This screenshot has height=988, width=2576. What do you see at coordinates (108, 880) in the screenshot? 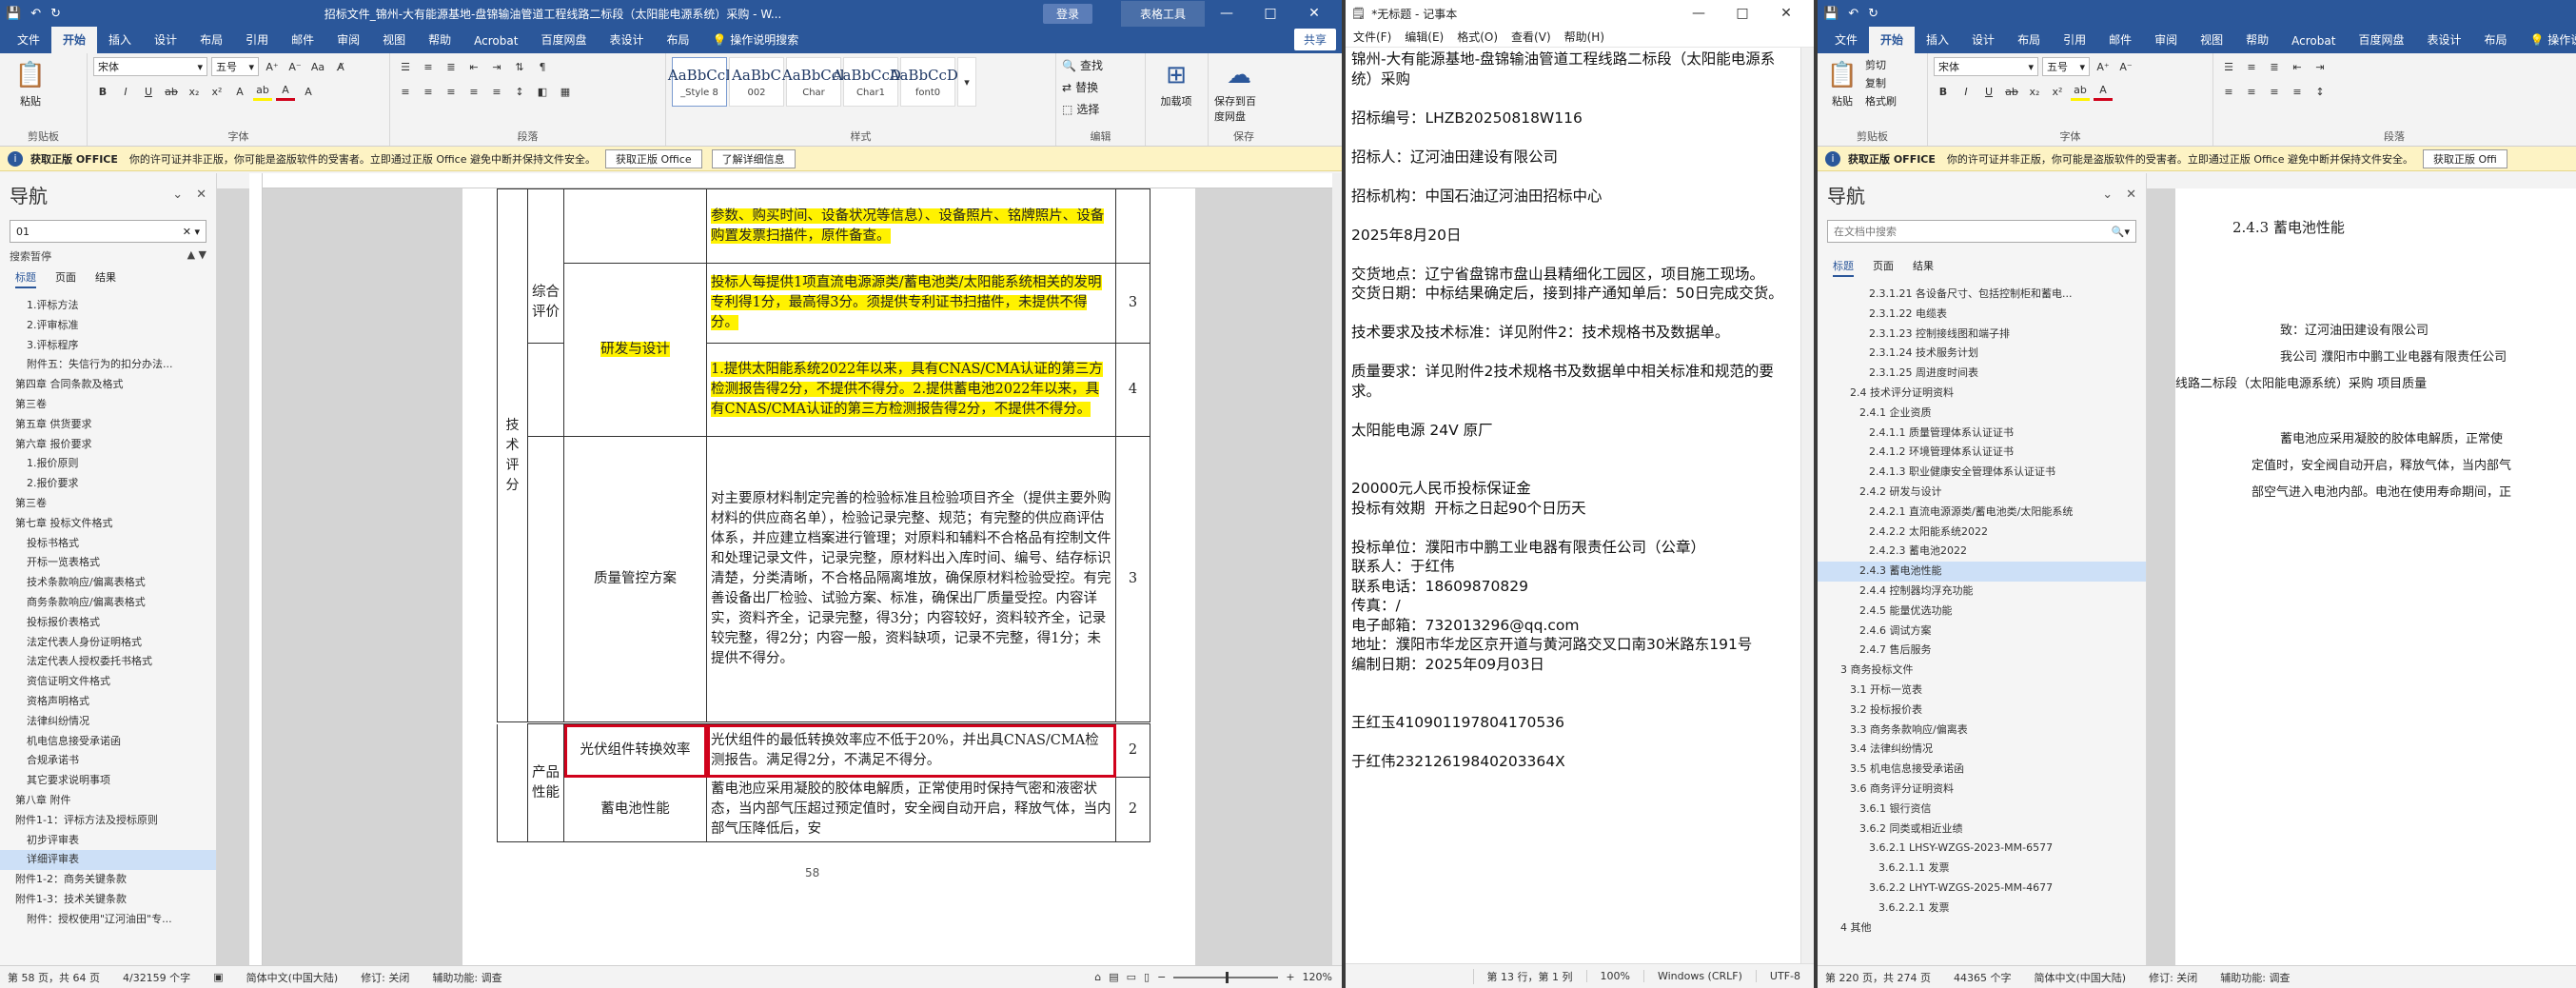
I see `nav-tree-item: 附件1-2：商务关键条款` at bounding box center [108, 880].